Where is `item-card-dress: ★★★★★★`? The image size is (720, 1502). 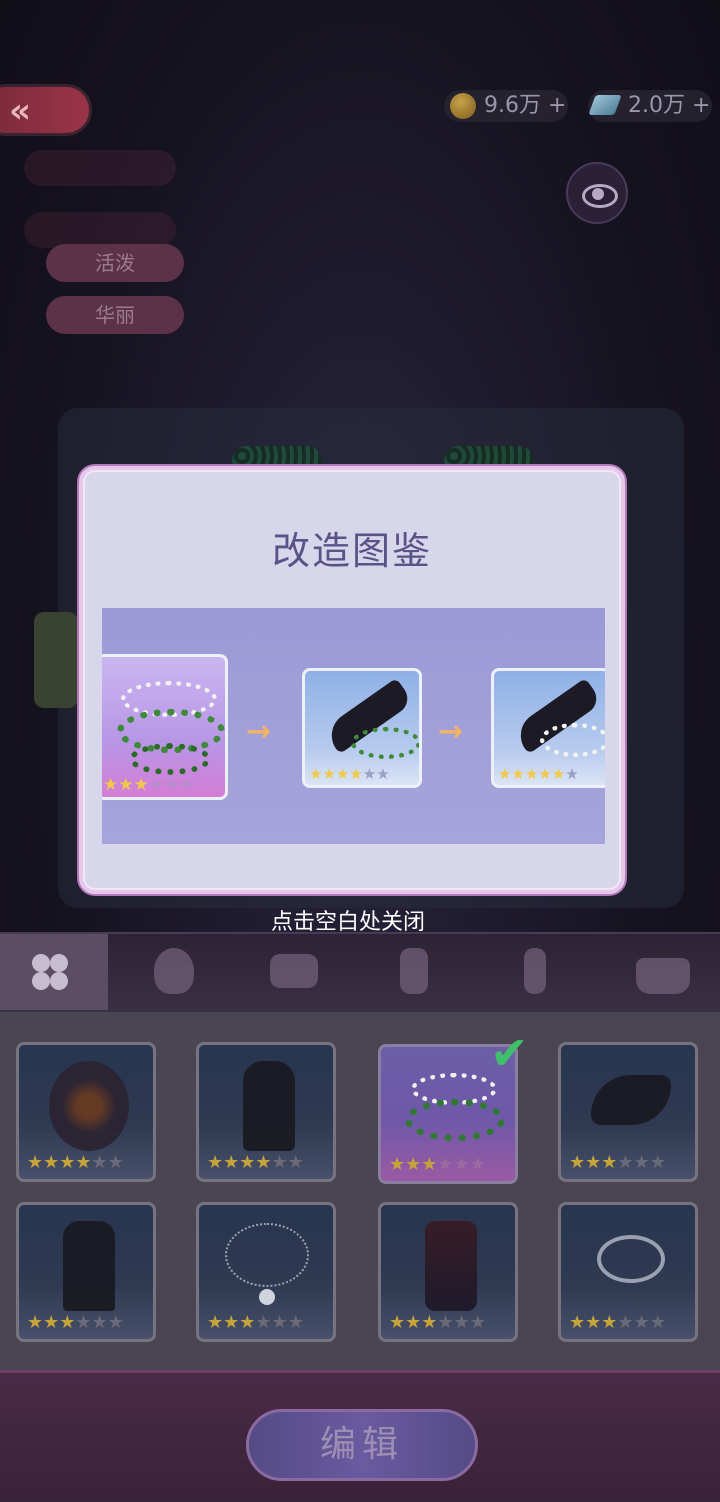
item-card-dress: ★★★★★★ is located at coordinates (266, 1112).